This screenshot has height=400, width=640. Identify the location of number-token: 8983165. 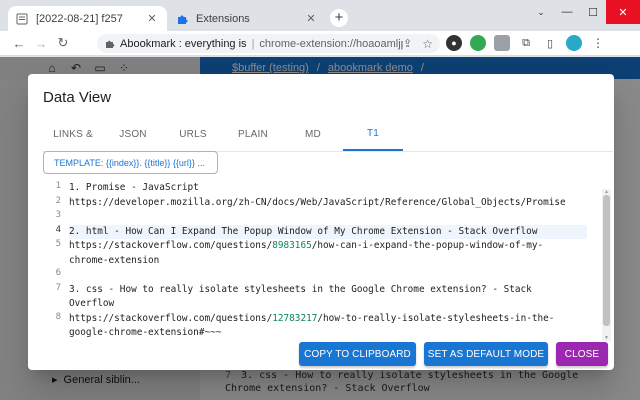
(292, 245).